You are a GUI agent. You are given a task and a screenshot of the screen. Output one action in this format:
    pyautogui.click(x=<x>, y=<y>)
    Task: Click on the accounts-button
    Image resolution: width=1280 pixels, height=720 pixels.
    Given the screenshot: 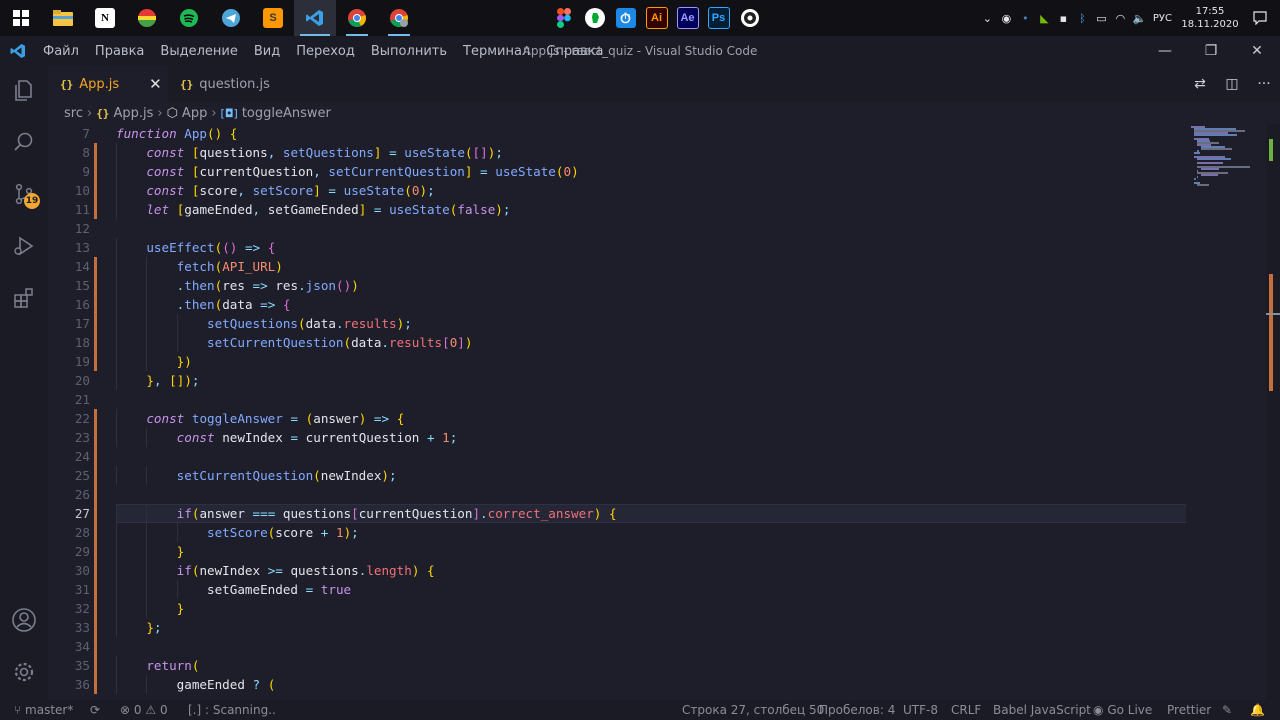 What is the action you would take?
    pyautogui.click(x=24, y=620)
    